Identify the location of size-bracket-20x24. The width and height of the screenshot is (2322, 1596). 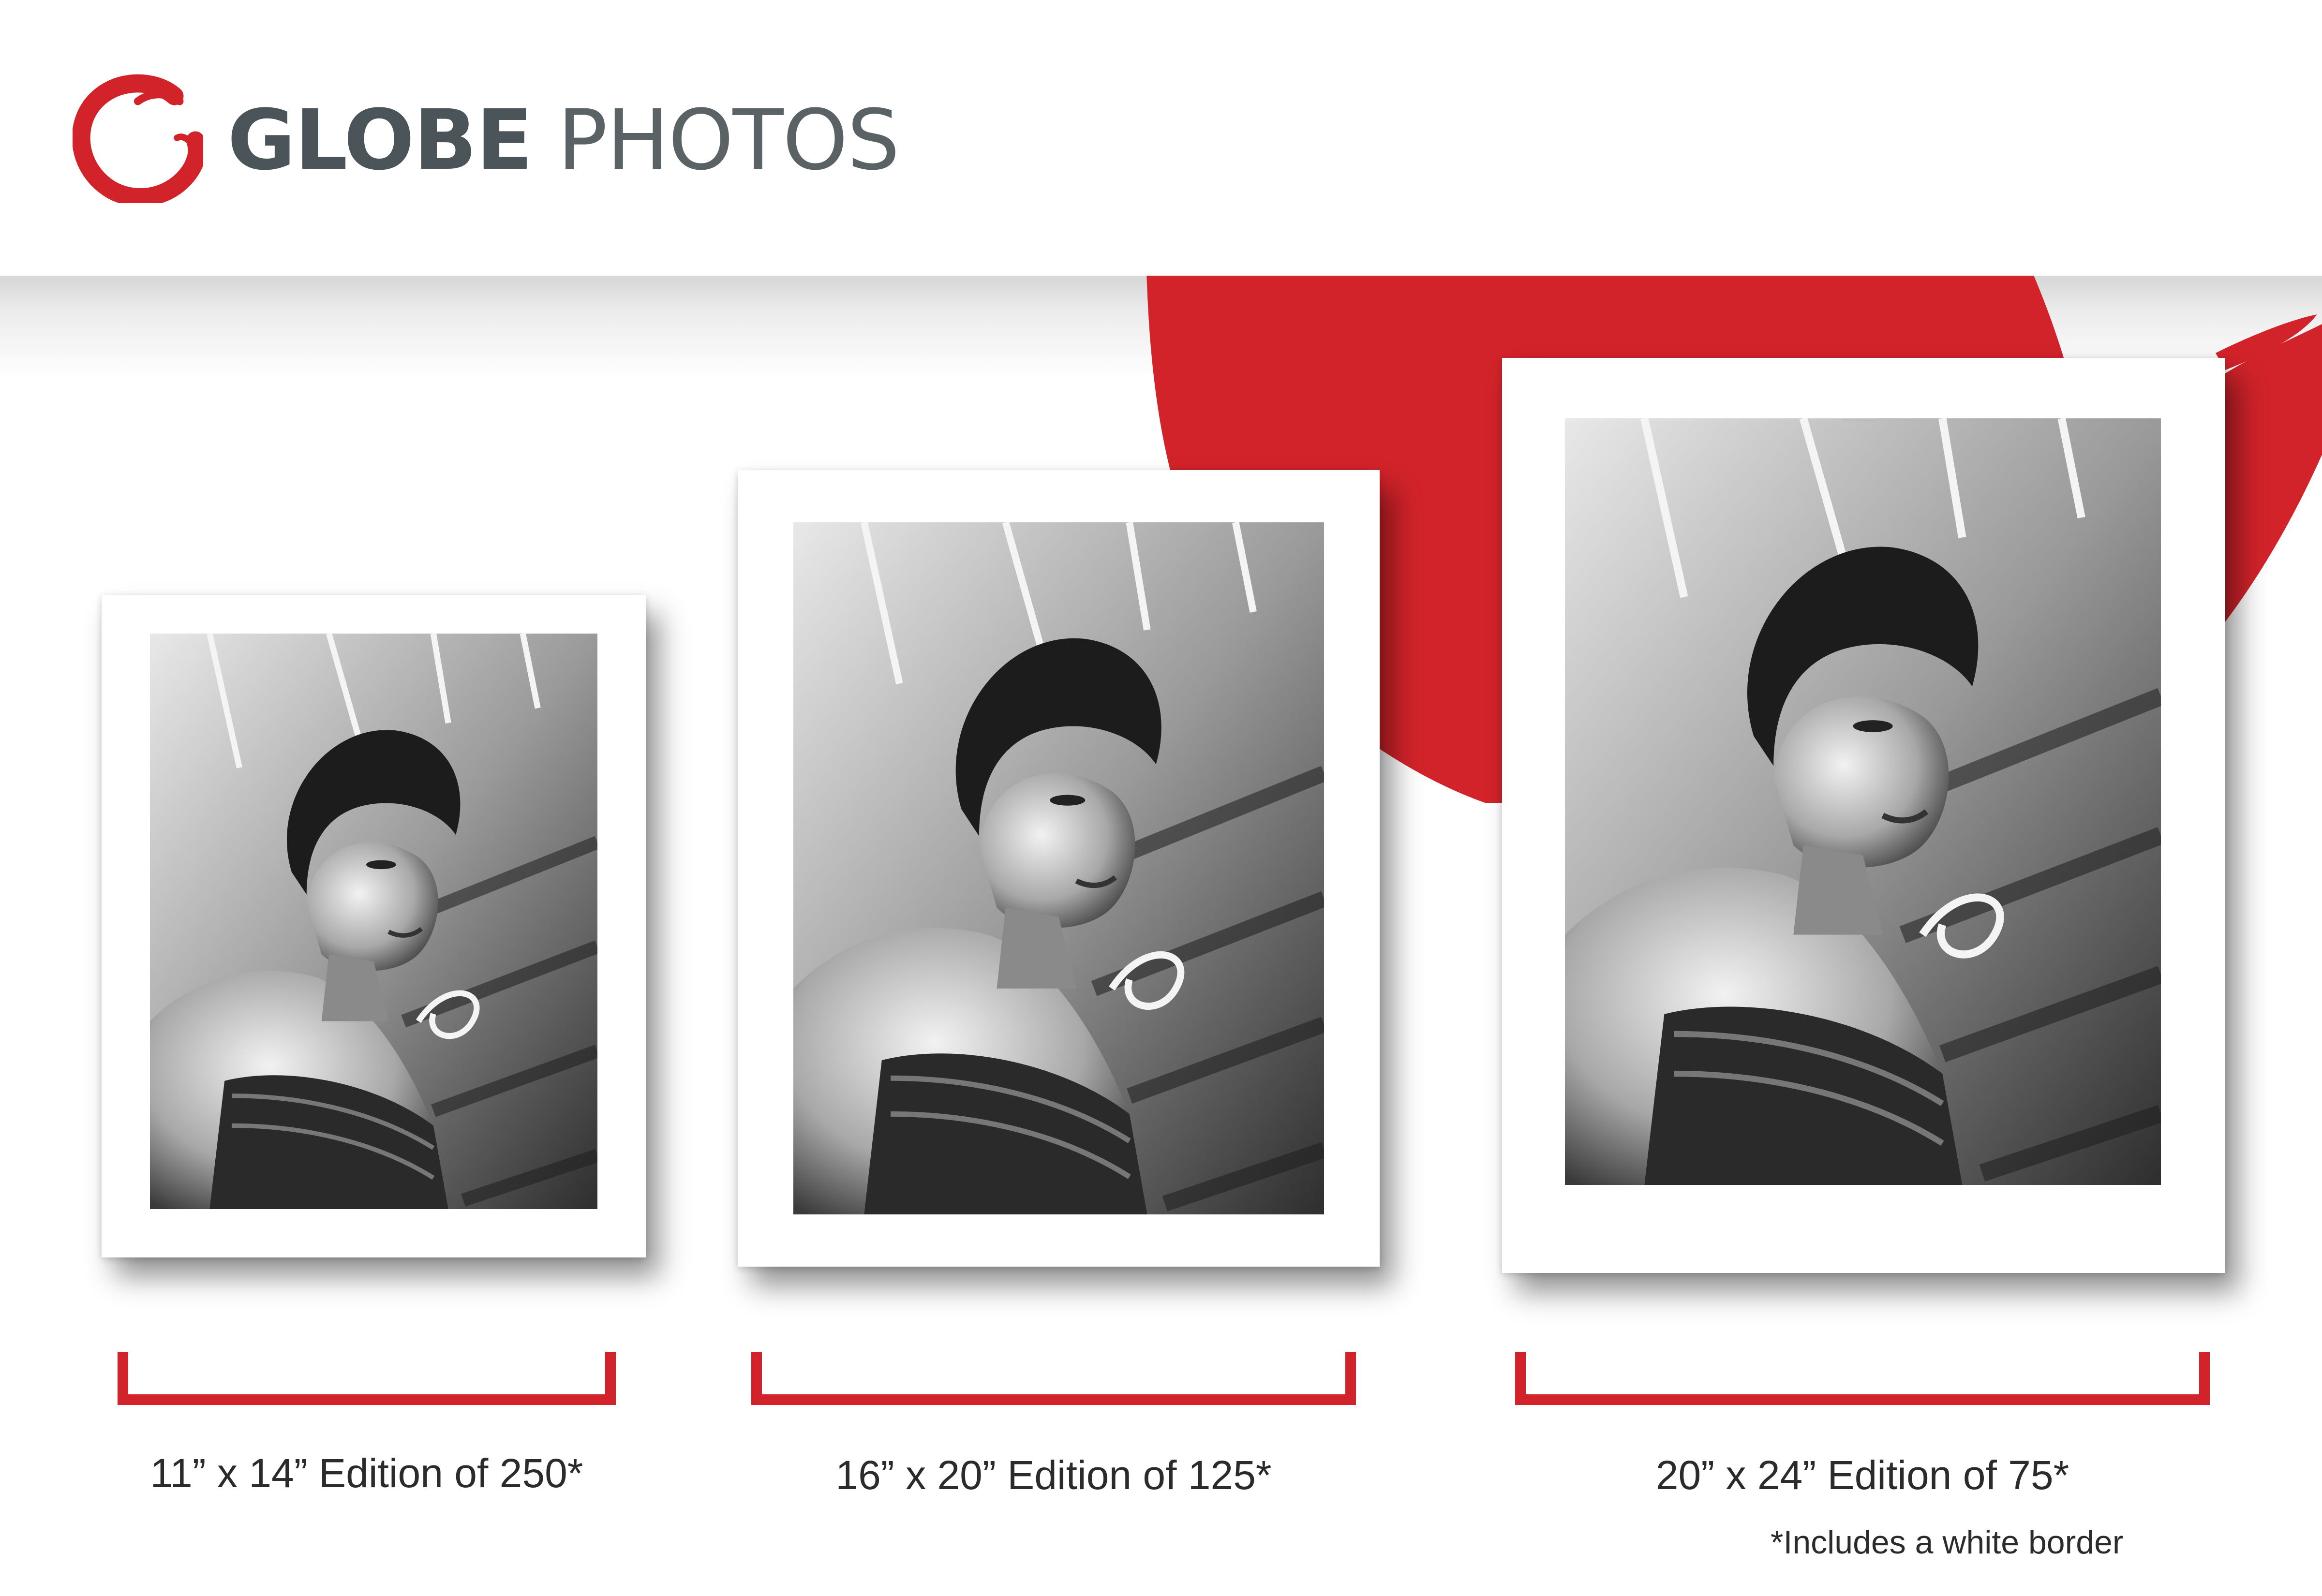
(1862, 1378).